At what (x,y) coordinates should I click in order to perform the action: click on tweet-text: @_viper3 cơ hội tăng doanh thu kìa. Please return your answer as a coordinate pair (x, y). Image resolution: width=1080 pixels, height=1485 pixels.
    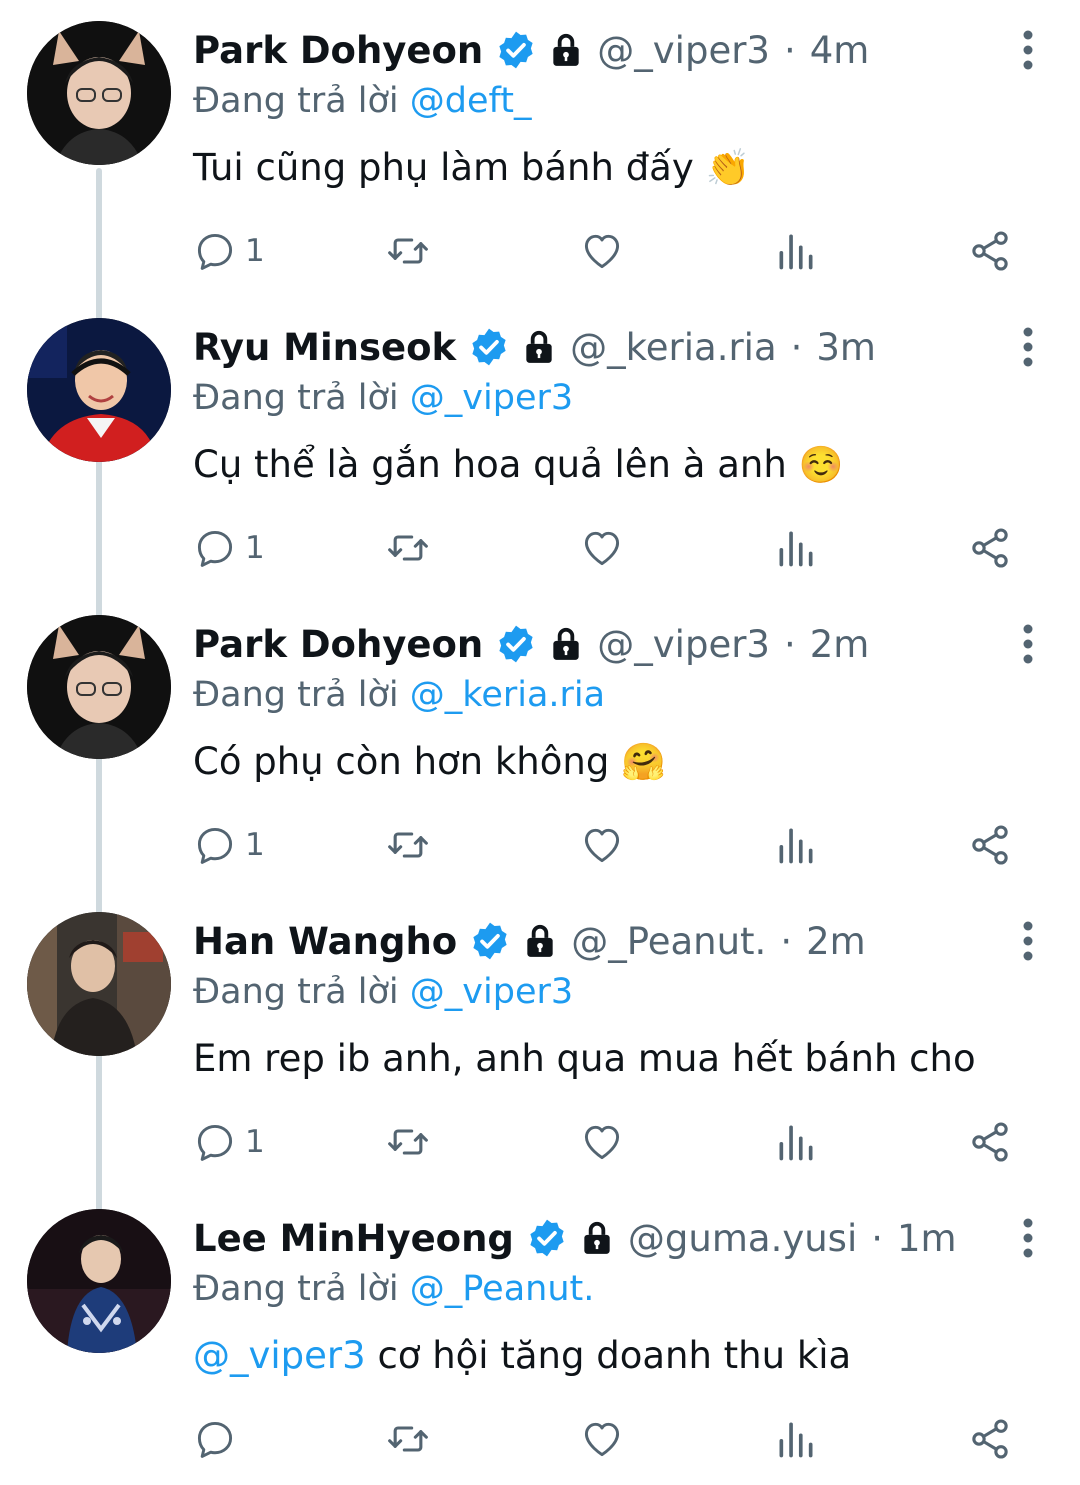
    Looking at the image, I should click on (522, 1355).